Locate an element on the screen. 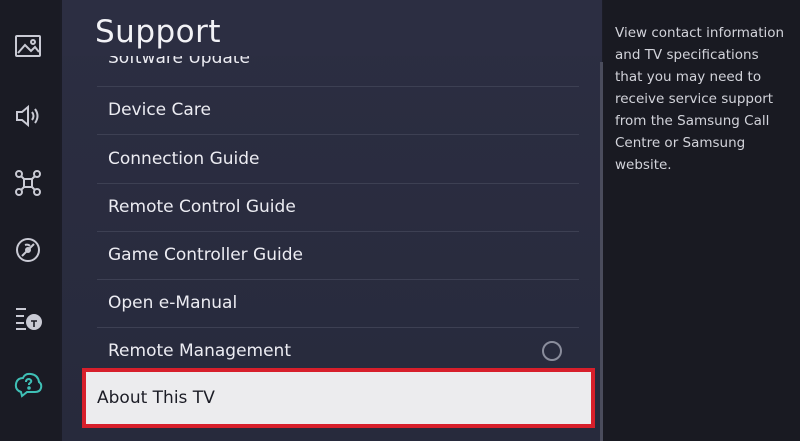  sound-icon is located at coordinates (28, 116).